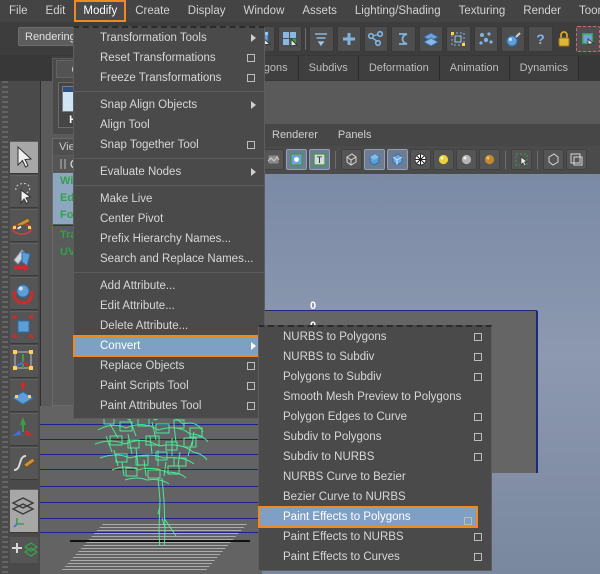  What do you see at coordinates (521, 159) in the screenshot?
I see `selection-marquee-icon` at bounding box center [521, 159].